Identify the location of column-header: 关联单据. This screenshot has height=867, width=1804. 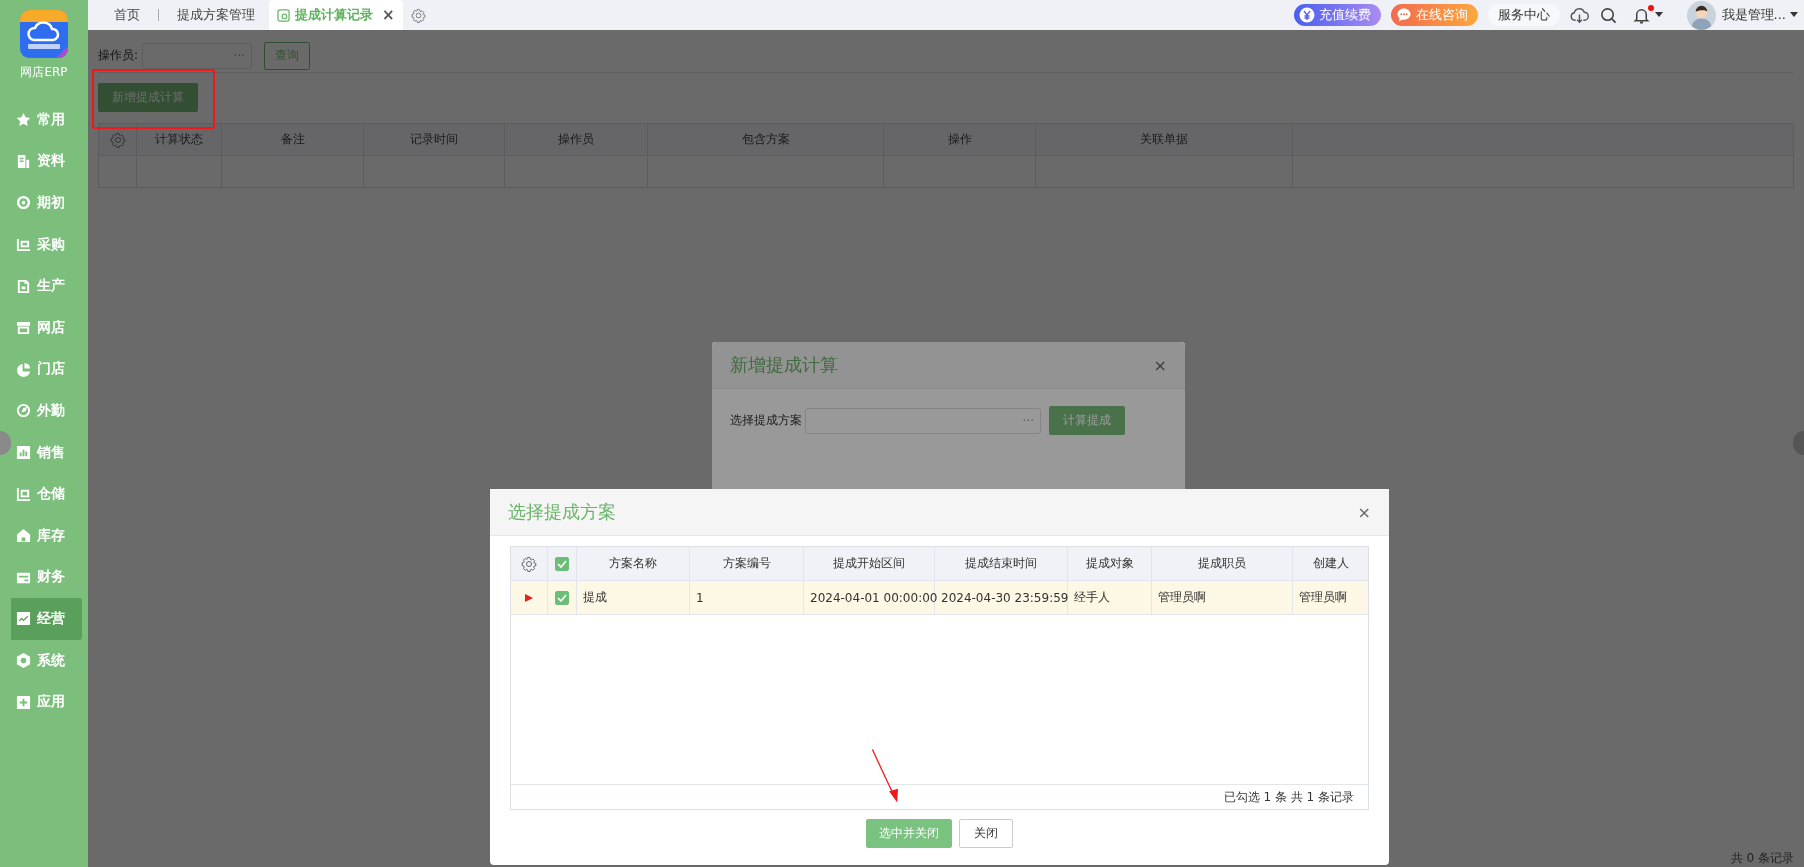
(1164, 139).